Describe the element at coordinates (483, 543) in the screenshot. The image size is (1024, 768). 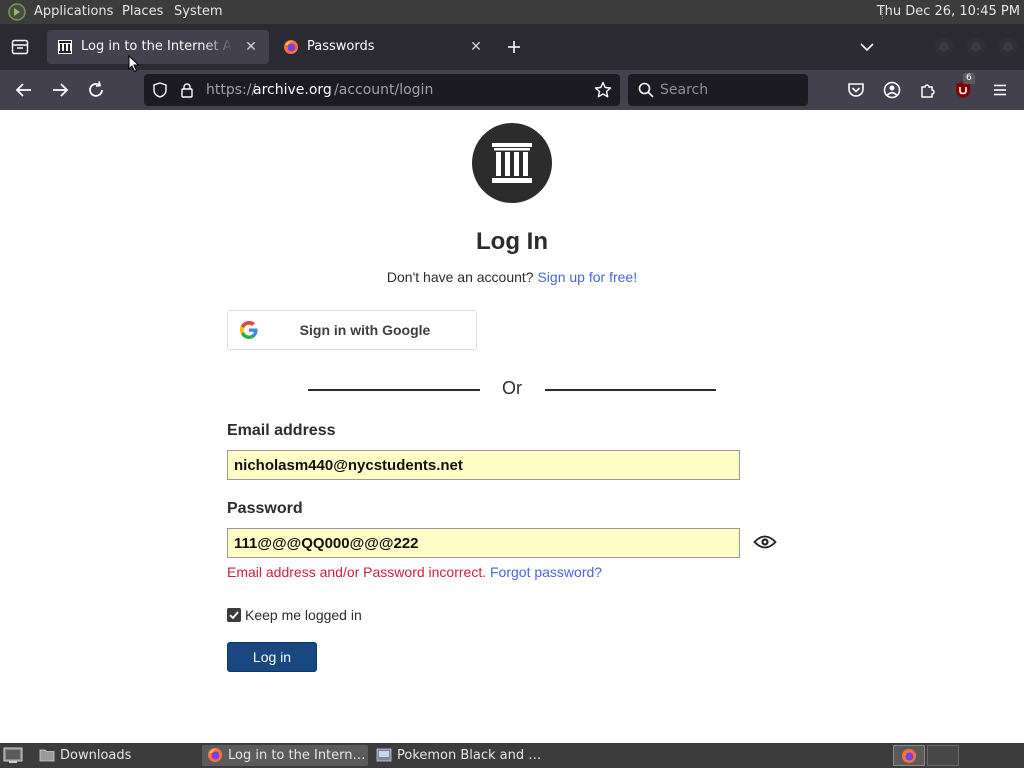
I see `password-field` at that location.